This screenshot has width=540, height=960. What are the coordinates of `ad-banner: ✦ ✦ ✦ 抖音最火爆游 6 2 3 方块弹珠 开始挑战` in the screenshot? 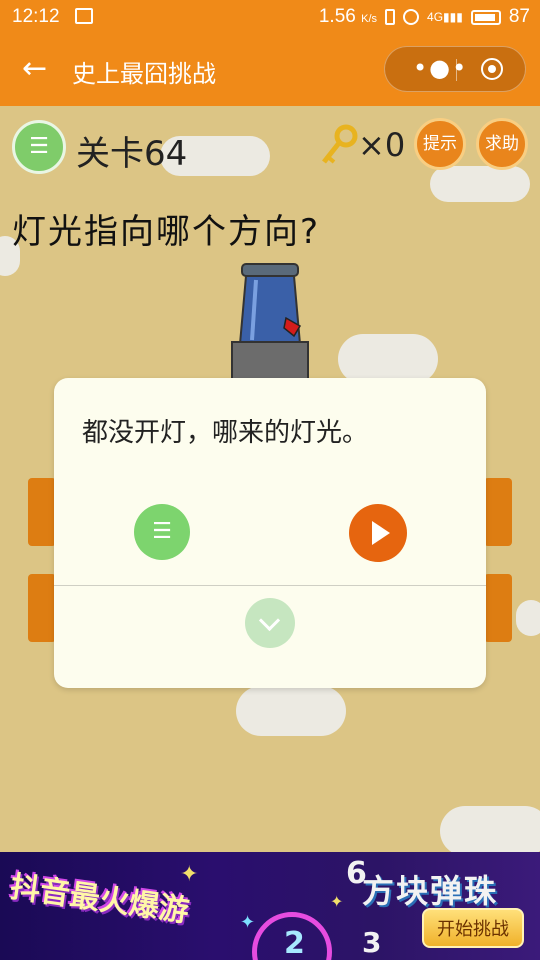 It's located at (270, 906).